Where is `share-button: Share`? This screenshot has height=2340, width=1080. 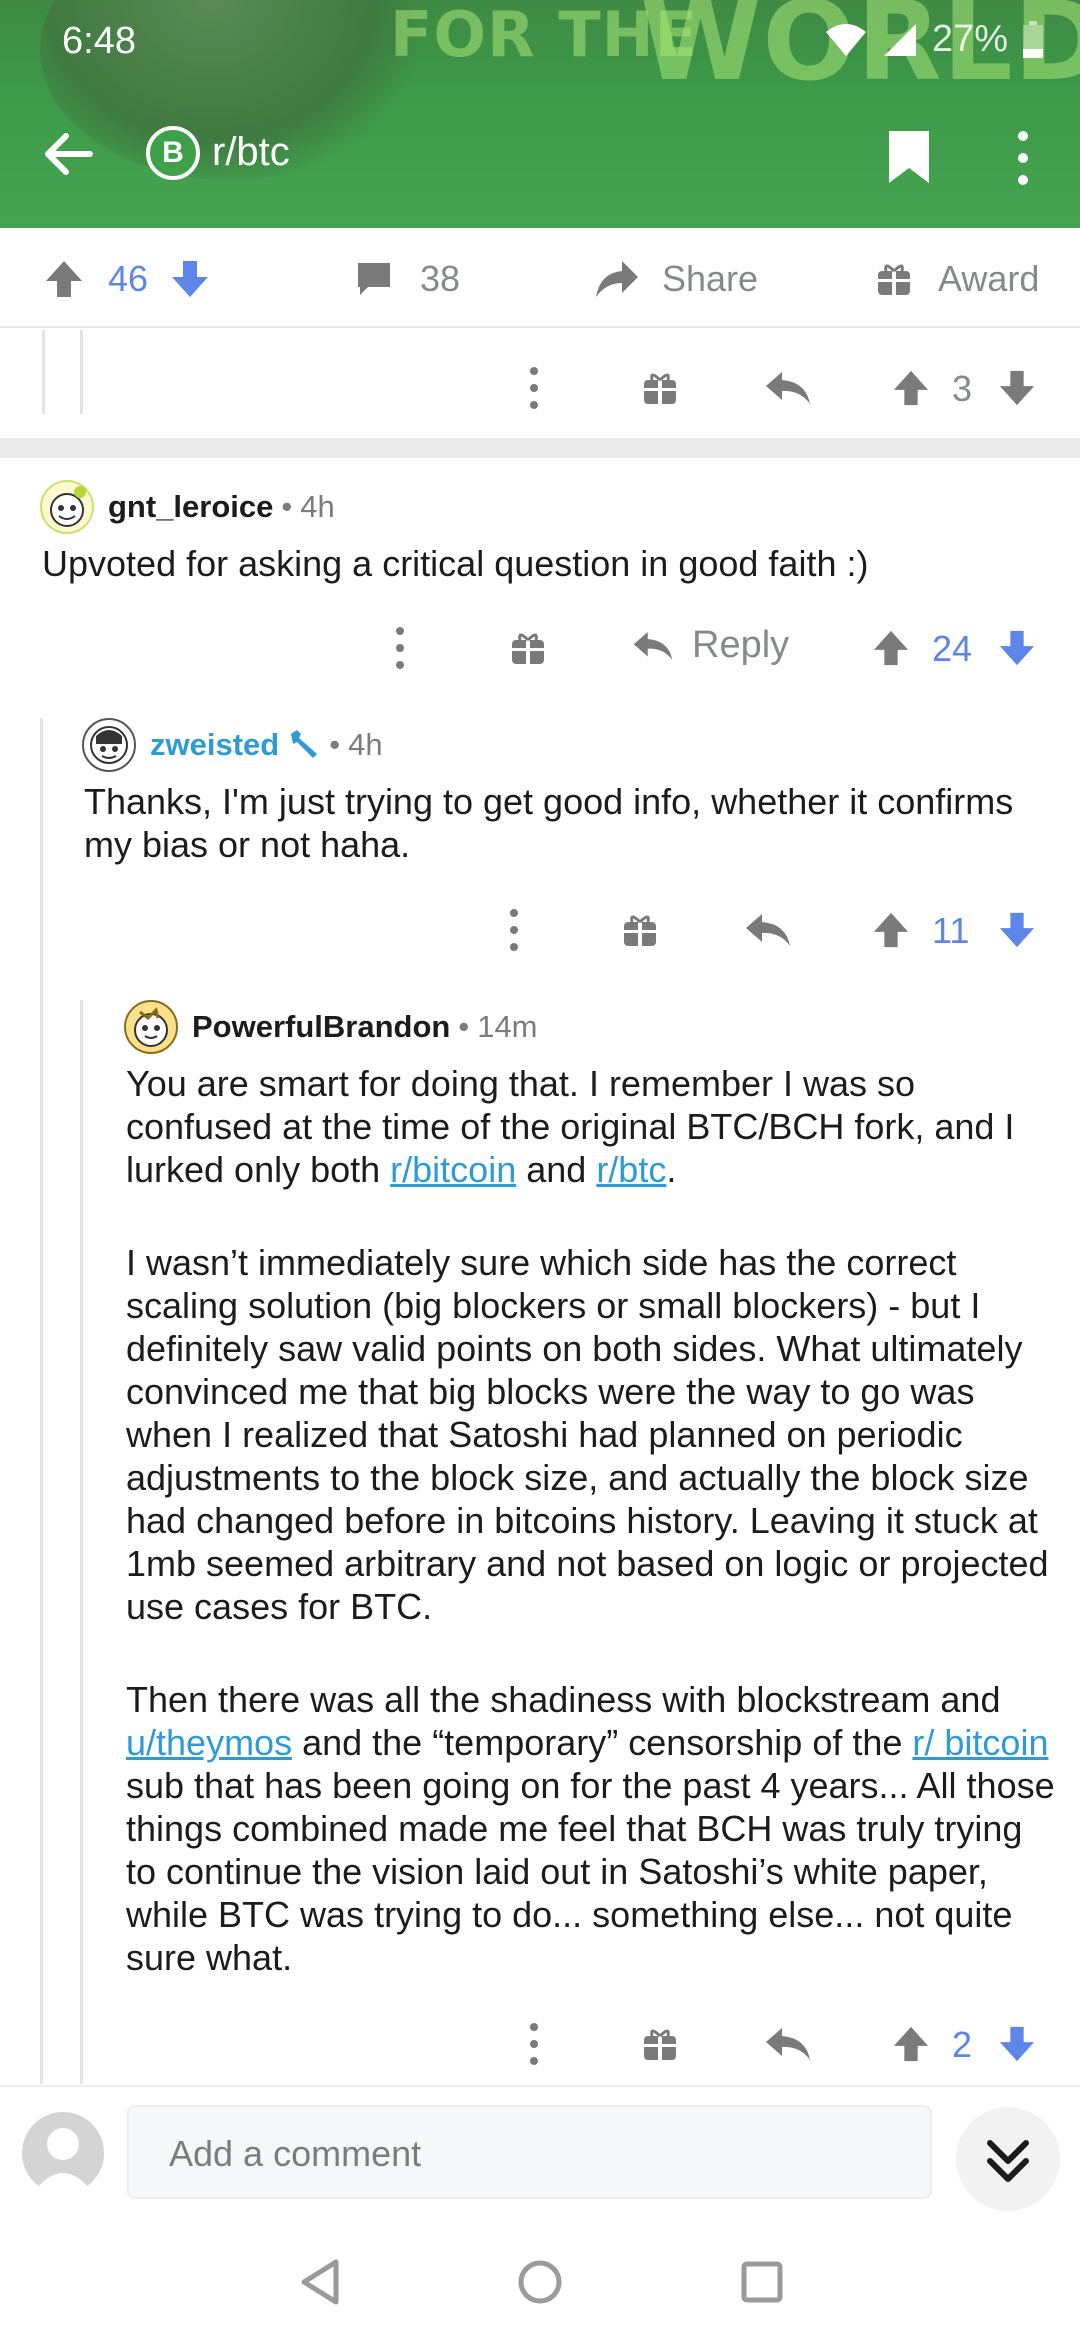
share-button: Share is located at coordinates (676, 279).